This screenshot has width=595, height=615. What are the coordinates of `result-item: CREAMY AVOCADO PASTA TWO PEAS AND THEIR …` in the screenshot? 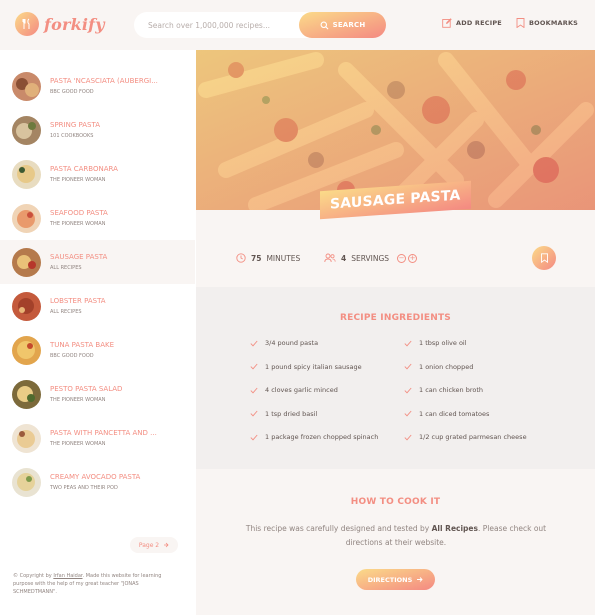 It's located at (97, 482).